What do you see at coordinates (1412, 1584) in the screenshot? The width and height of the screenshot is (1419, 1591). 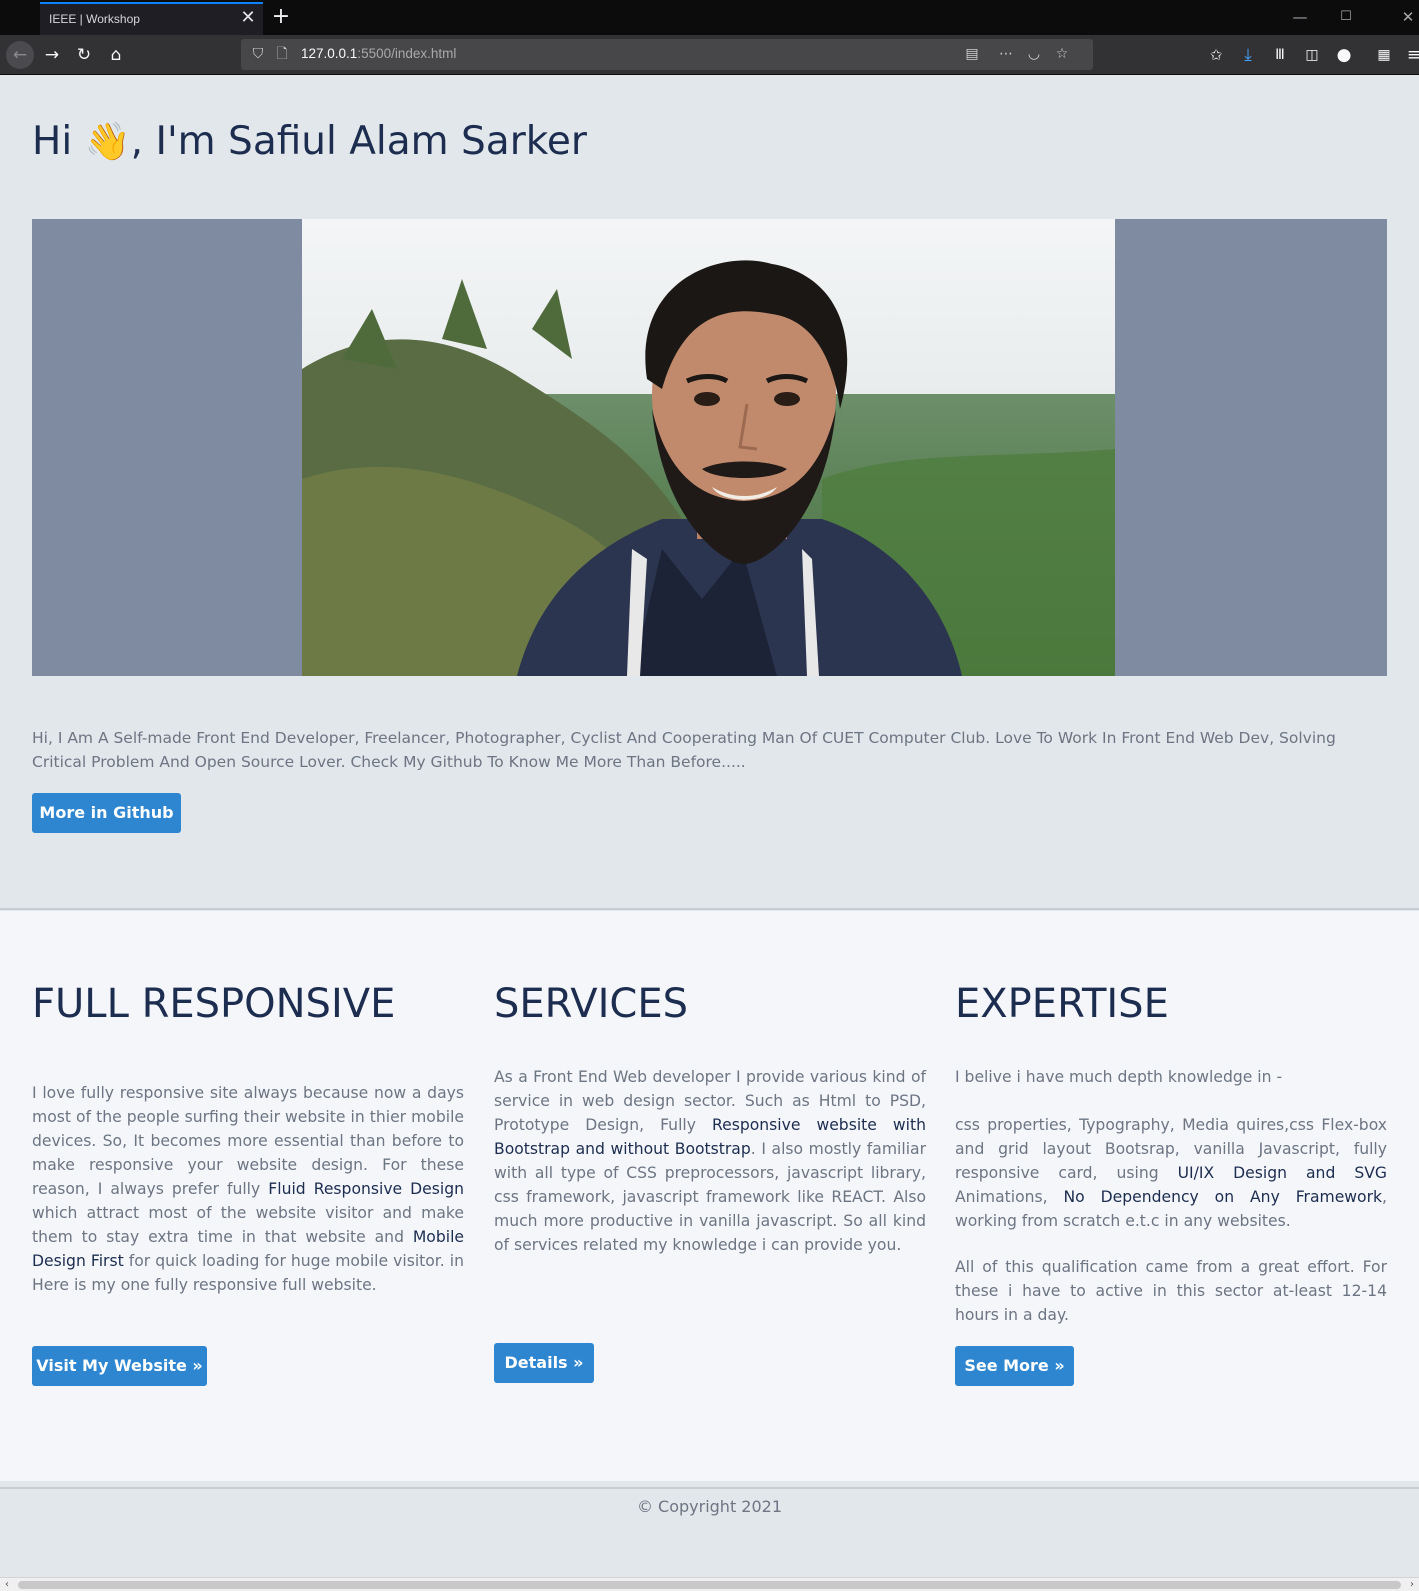 I see `scroll-right-icon: ›` at bounding box center [1412, 1584].